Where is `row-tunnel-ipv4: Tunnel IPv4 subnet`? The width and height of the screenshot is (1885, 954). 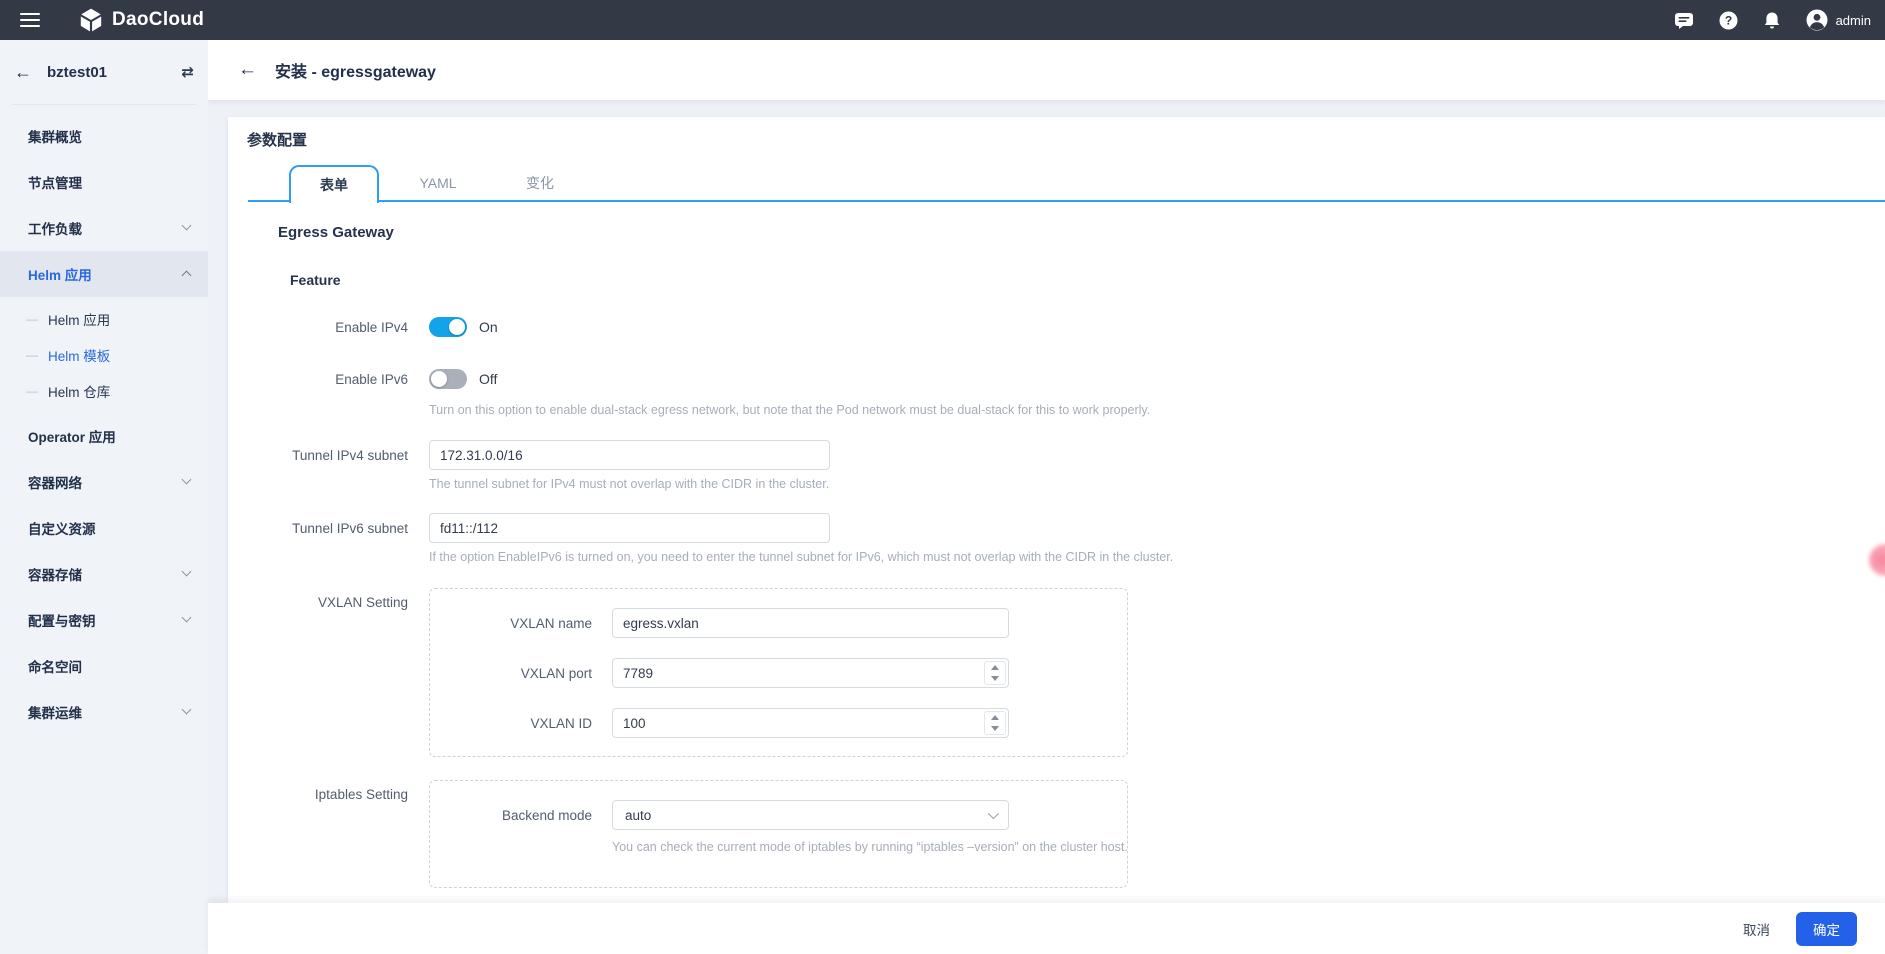 row-tunnel-ipv4: Tunnel IPv4 subnet is located at coordinates (1046, 455).